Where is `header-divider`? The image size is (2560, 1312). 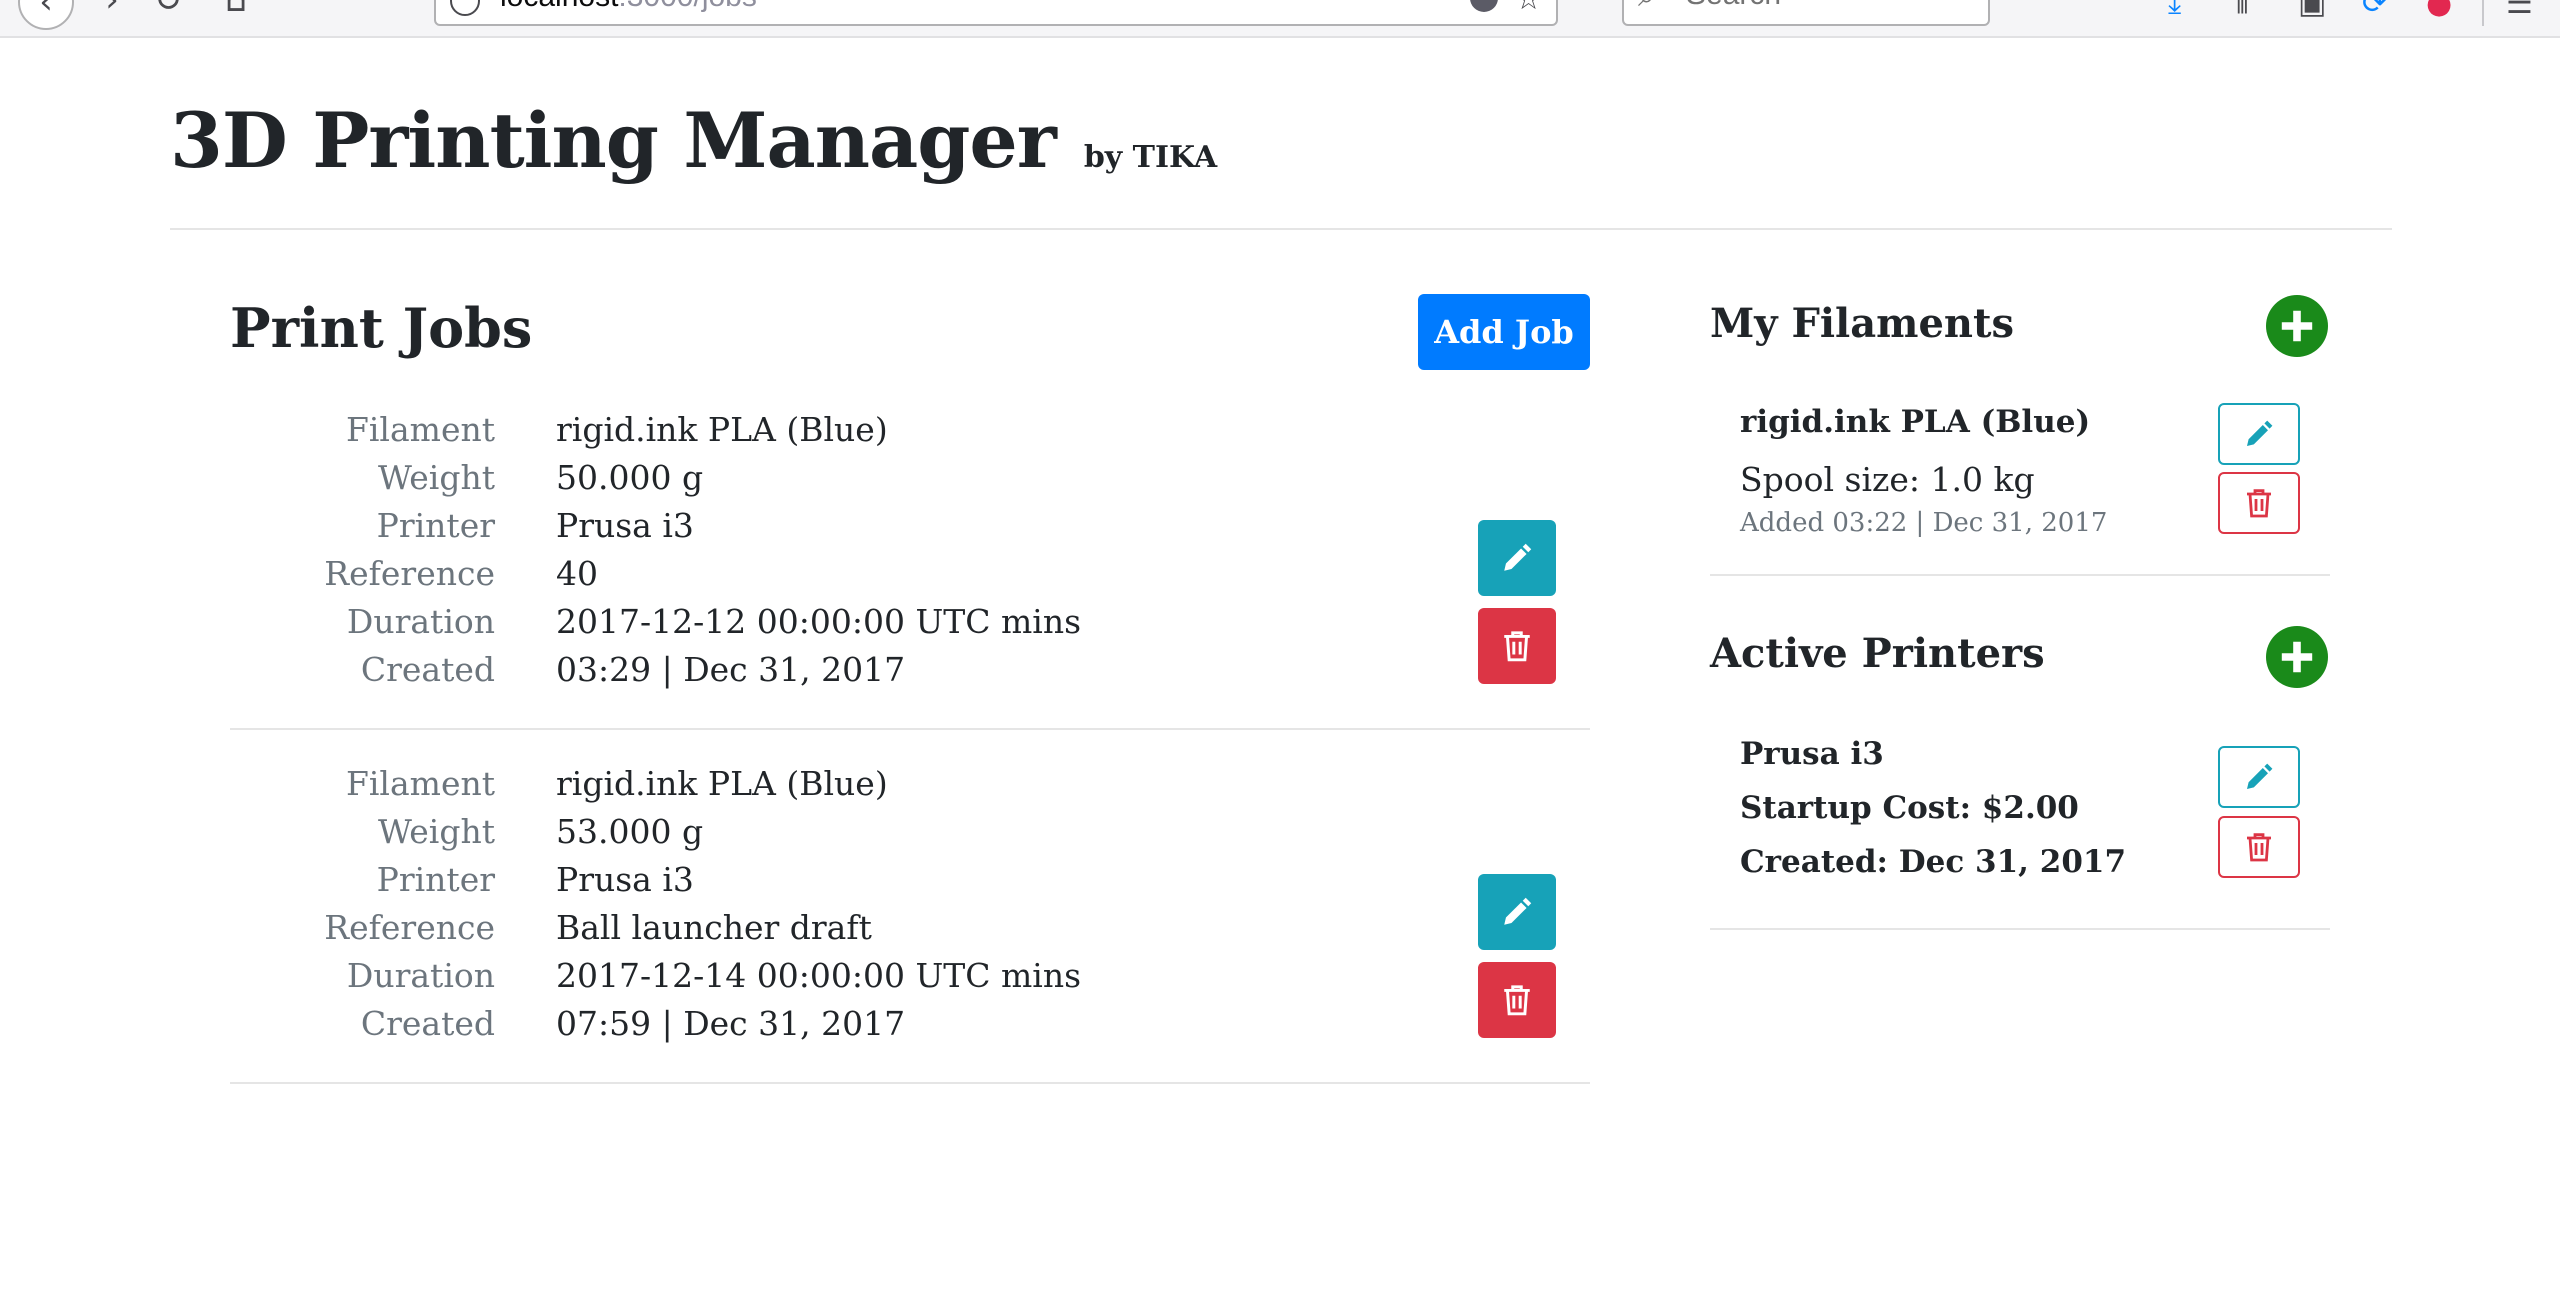
header-divider is located at coordinates (1281, 229).